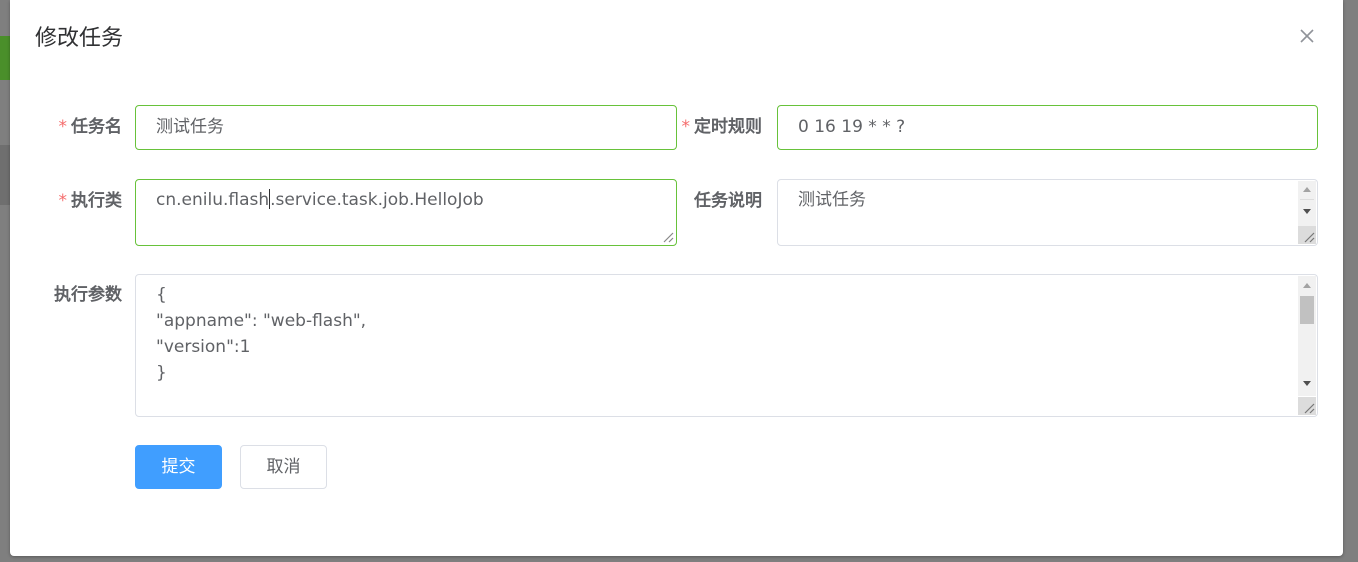  I want to click on job-class-label: * 执行类, so click(90, 201).